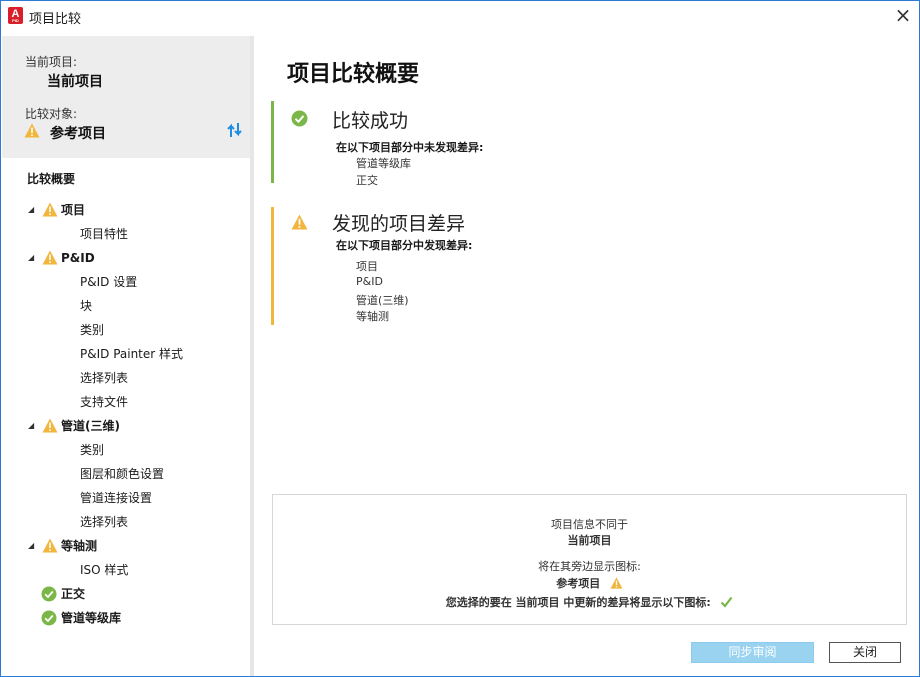  Describe the element at coordinates (86, 306) in the screenshot. I see `tree-leaf-label: 块` at that location.